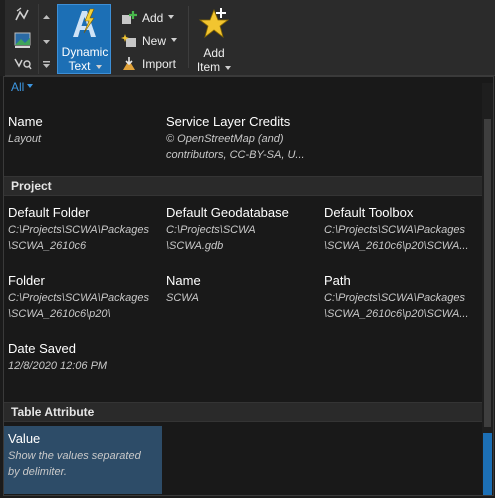 The width and height of the screenshot is (495, 498). I want to click on add-item-label-2: Item, so click(214, 67).